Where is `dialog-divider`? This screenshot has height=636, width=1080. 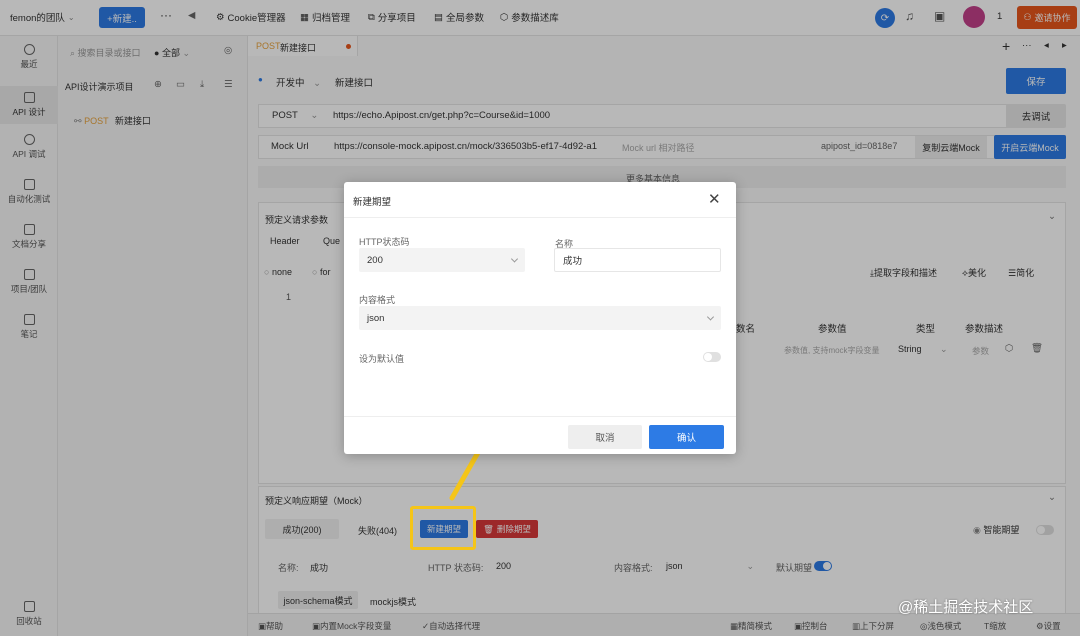 dialog-divider is located at coordinates (540, 217).